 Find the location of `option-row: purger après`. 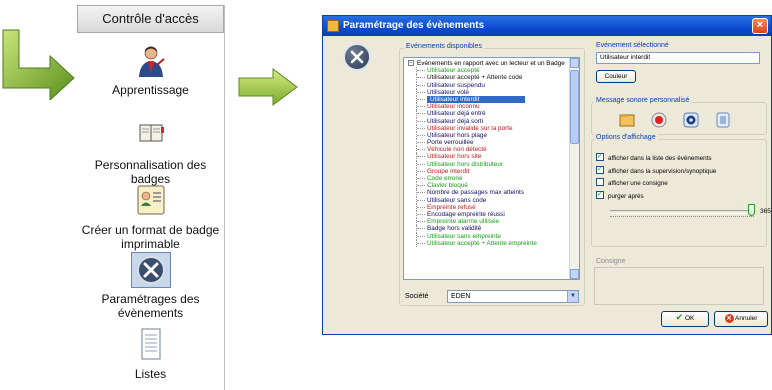

option-row: purger après is located at coordinates (620, 195).